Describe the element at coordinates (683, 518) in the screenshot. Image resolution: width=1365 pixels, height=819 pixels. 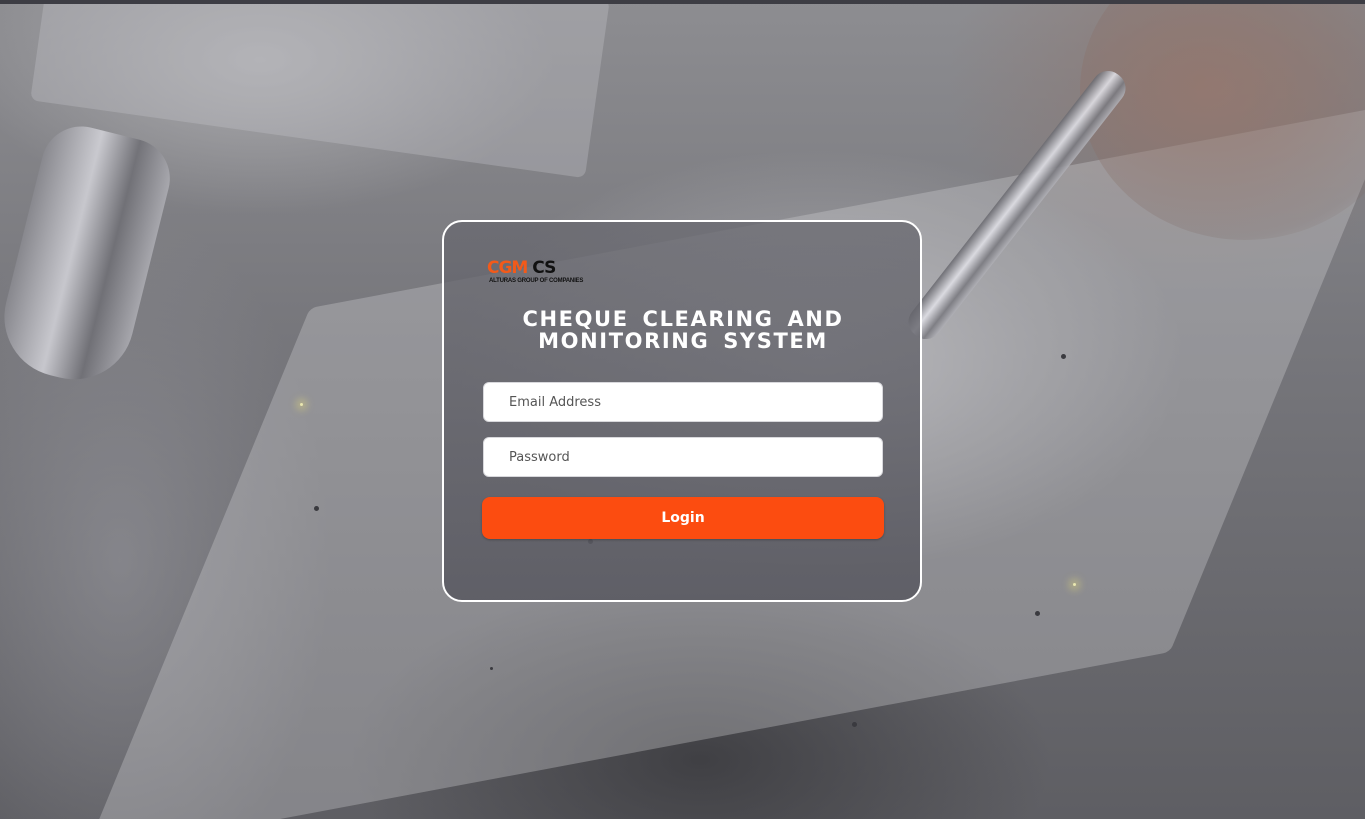
I see `login-button: Login` at that location.